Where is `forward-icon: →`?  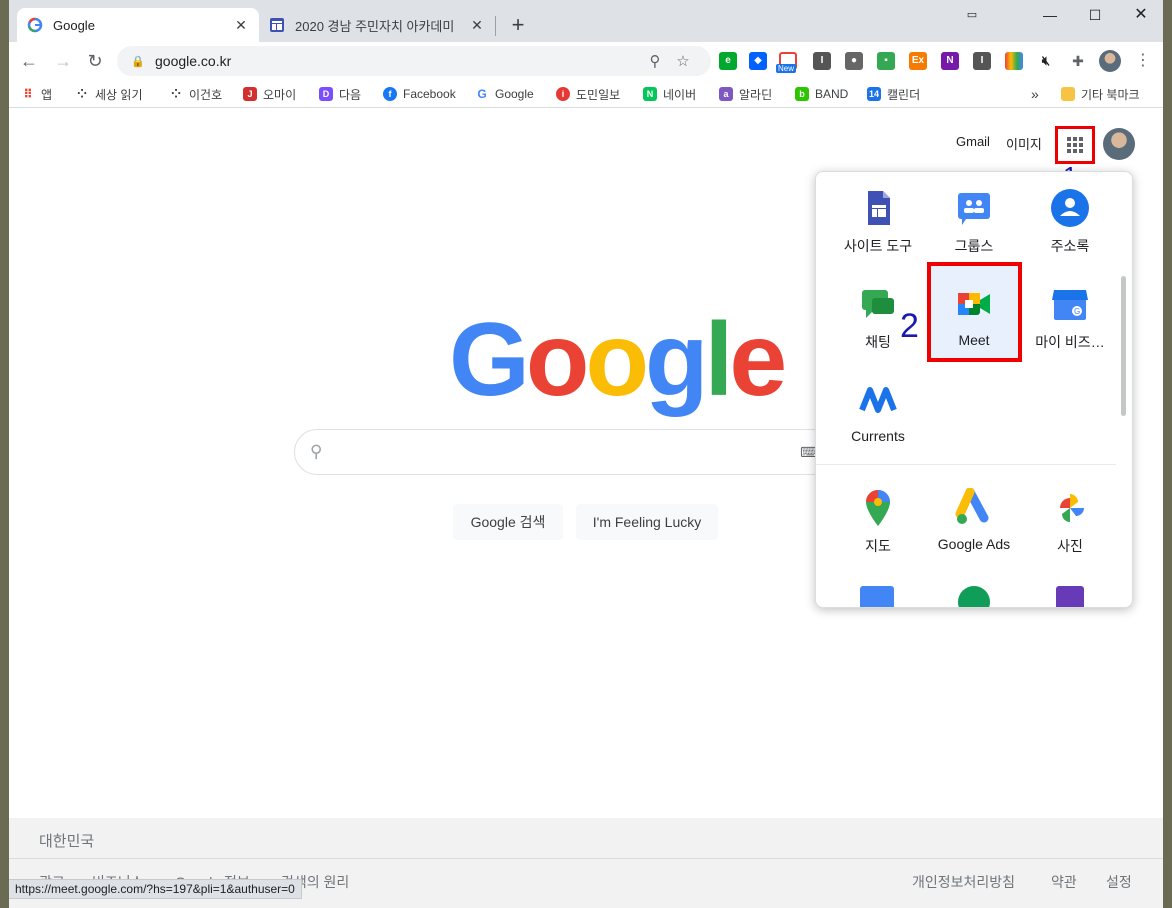
forward-icon: → is located at coordinates (63, 61).